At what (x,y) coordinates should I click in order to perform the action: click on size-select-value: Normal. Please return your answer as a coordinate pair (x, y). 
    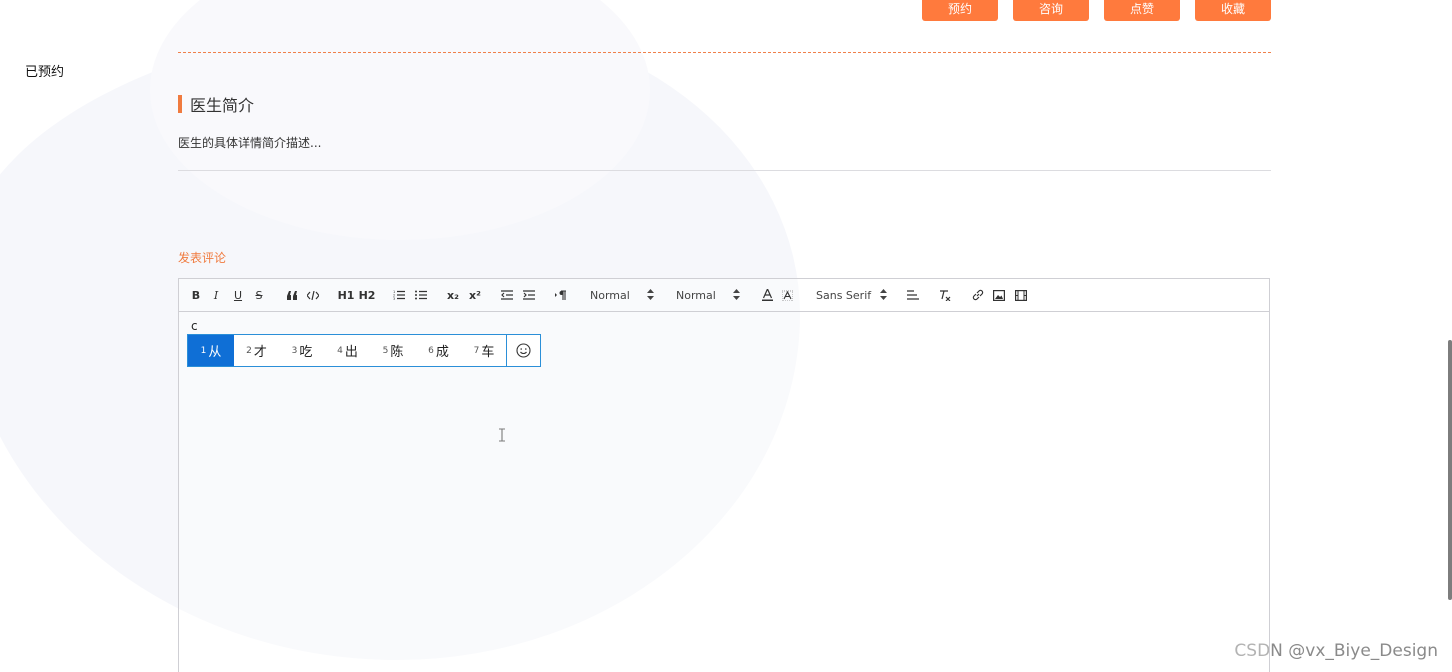
    Looking at the image, I should click on (610, 295).